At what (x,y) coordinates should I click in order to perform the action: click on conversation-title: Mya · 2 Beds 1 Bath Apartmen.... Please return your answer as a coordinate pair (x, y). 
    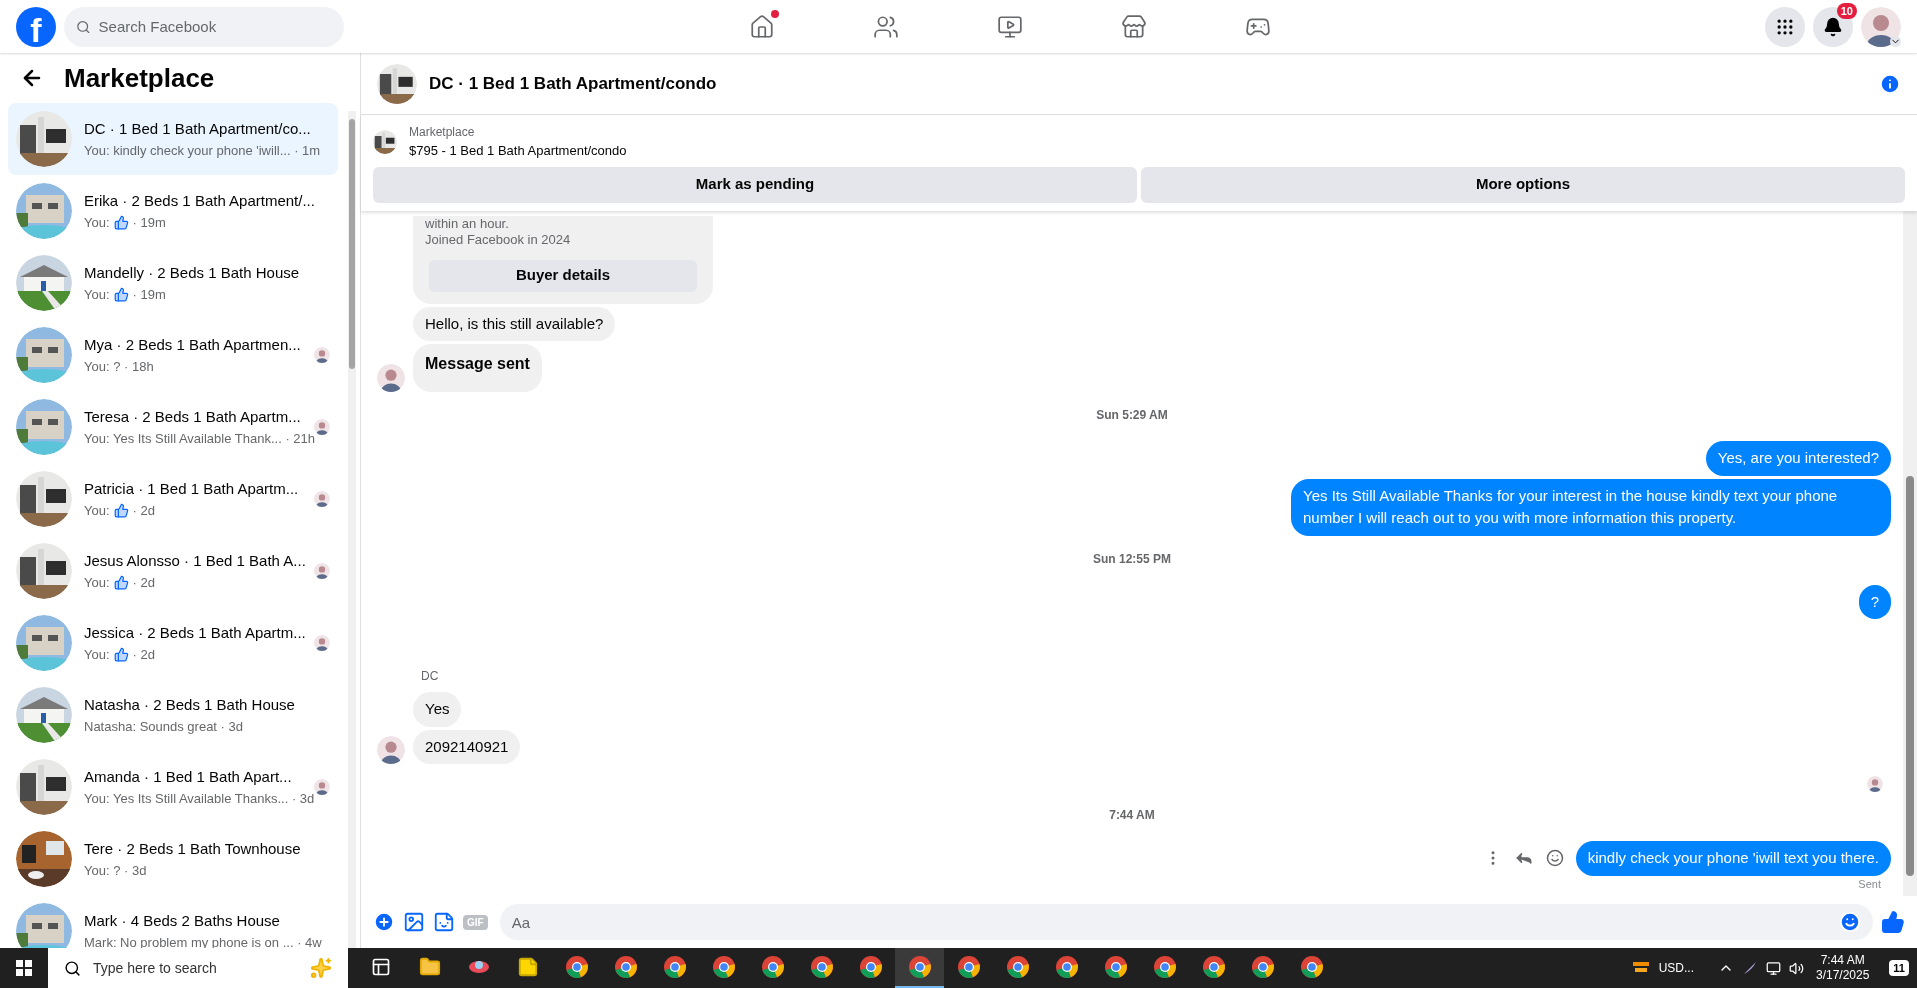
    Looking at the image, I should click on (193, 345).